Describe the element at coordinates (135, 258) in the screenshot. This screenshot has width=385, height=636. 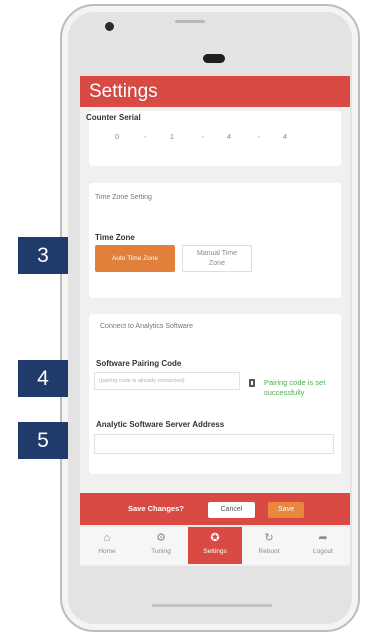
I see `auto-time-zone-button: Auto Time Zone` at that location.